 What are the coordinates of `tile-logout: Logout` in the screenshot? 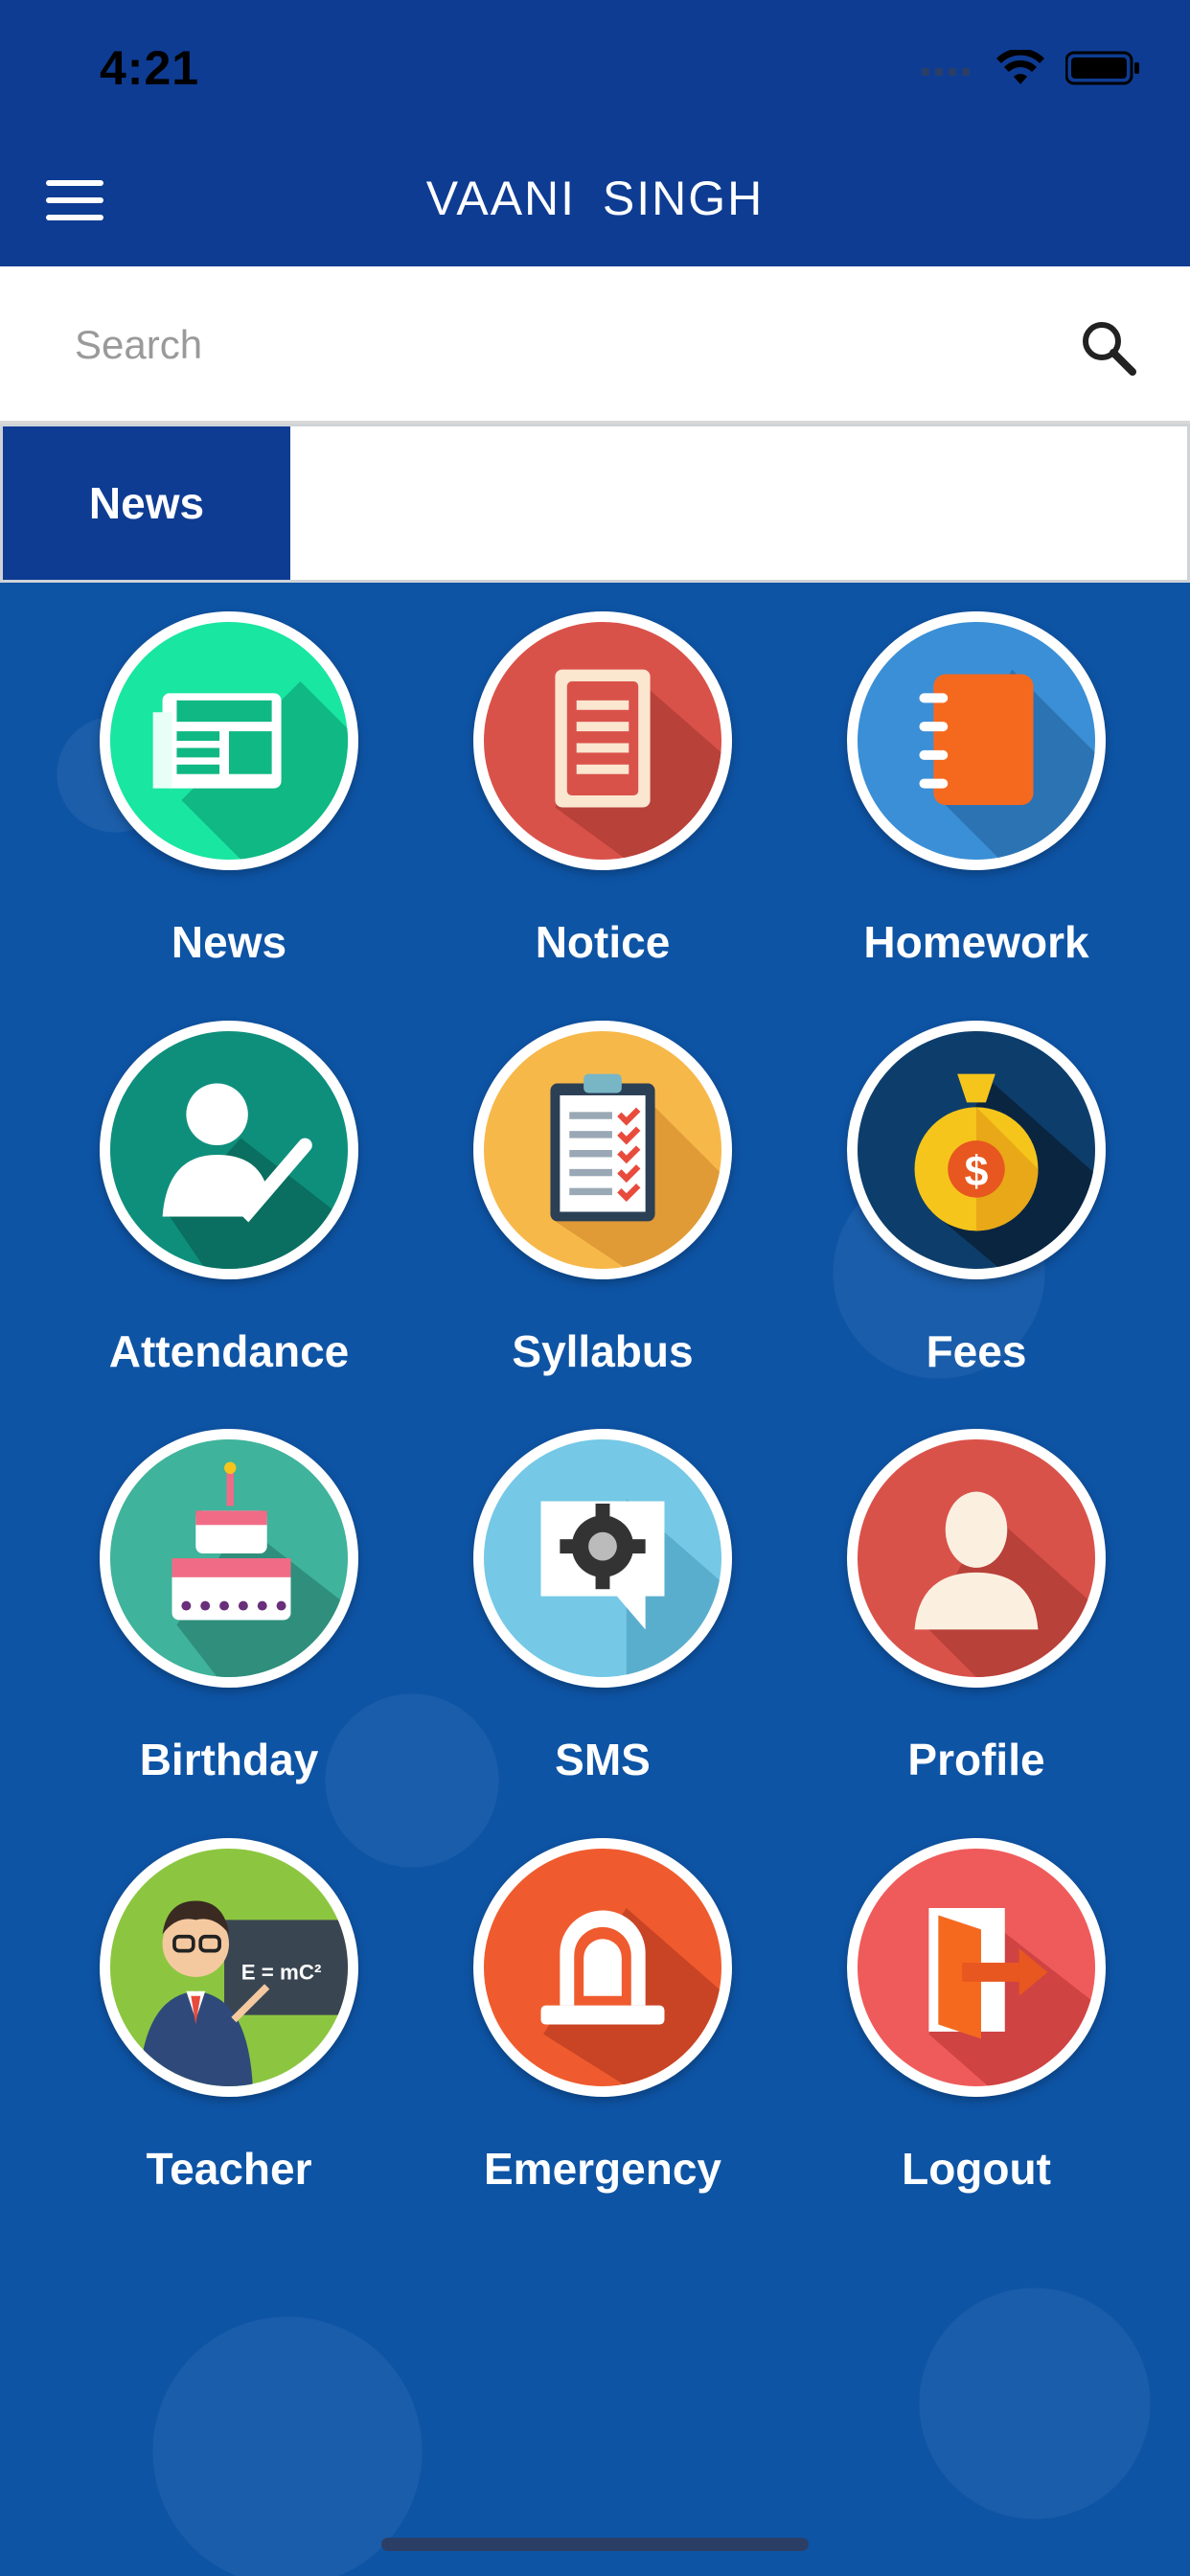 It's located at (977, 2029).